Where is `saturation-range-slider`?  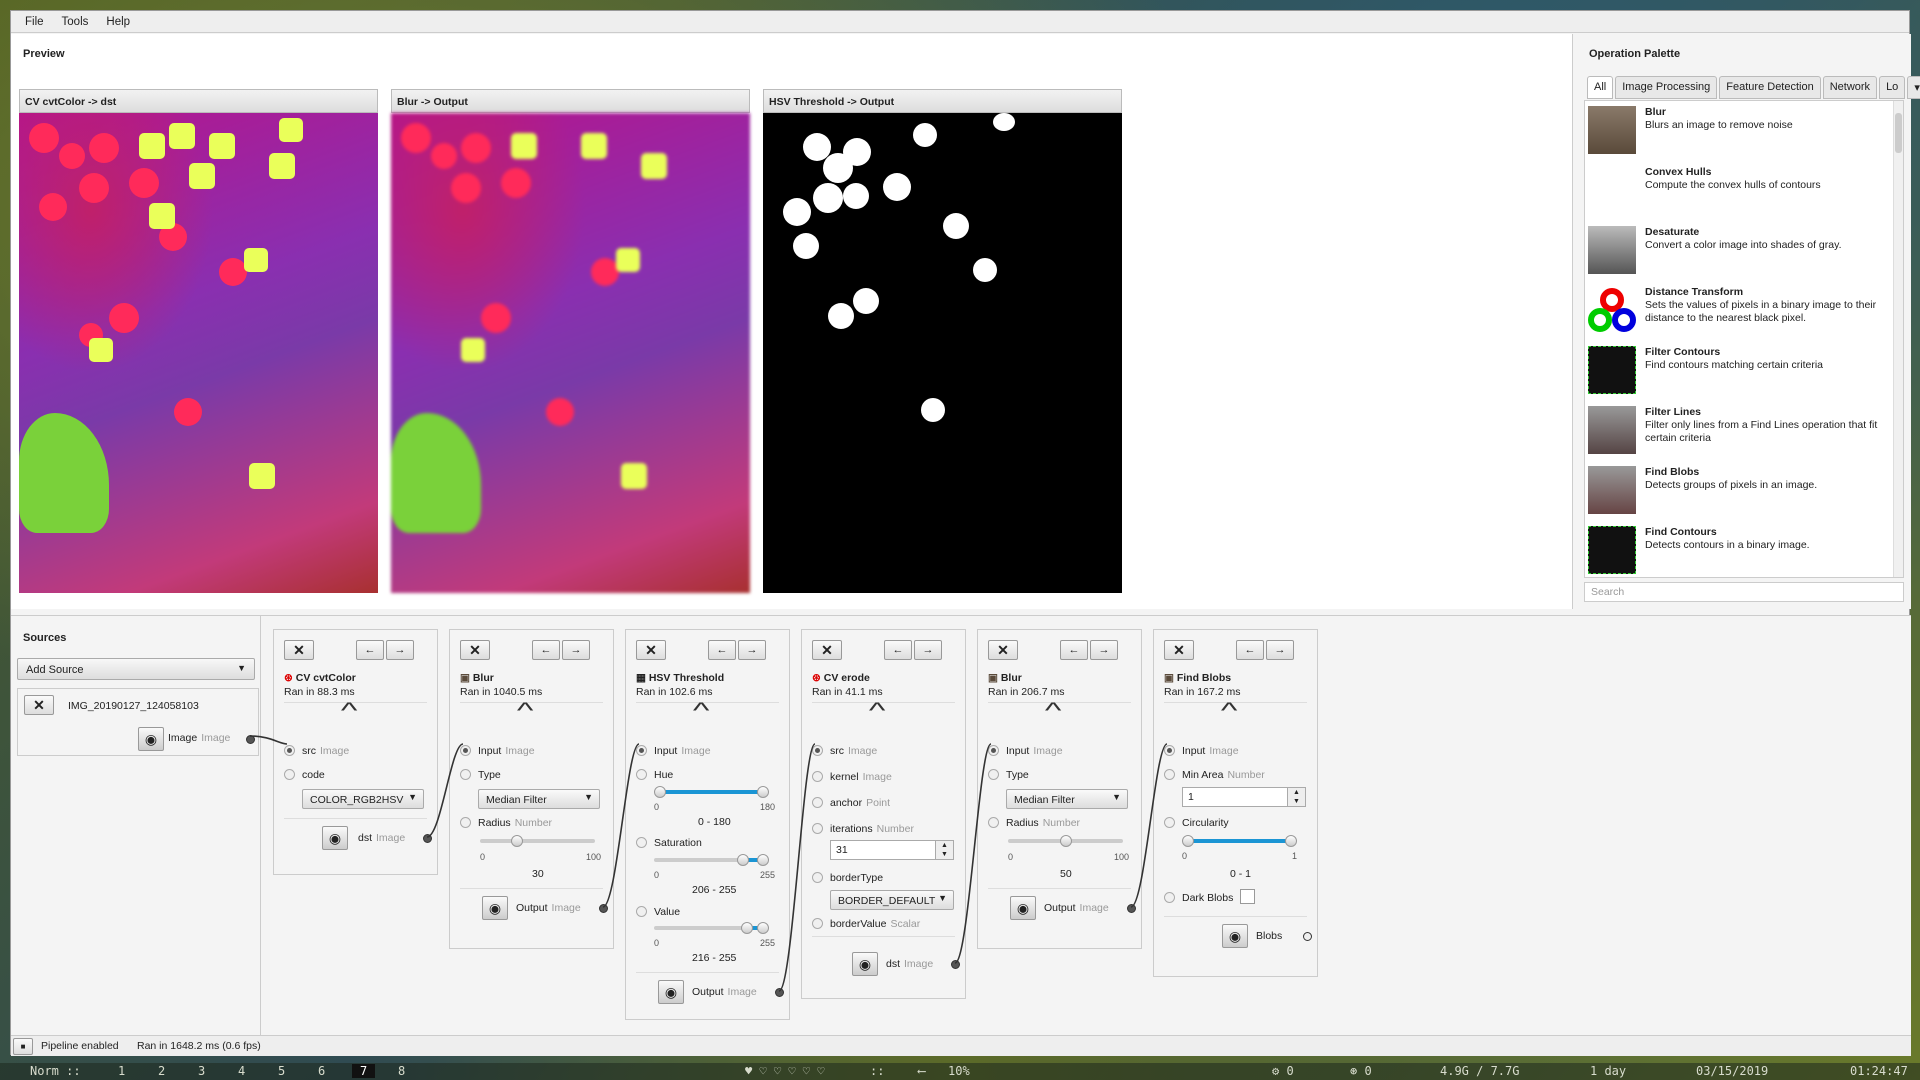
saturation-range-slider is located at coordinates (711, 860).